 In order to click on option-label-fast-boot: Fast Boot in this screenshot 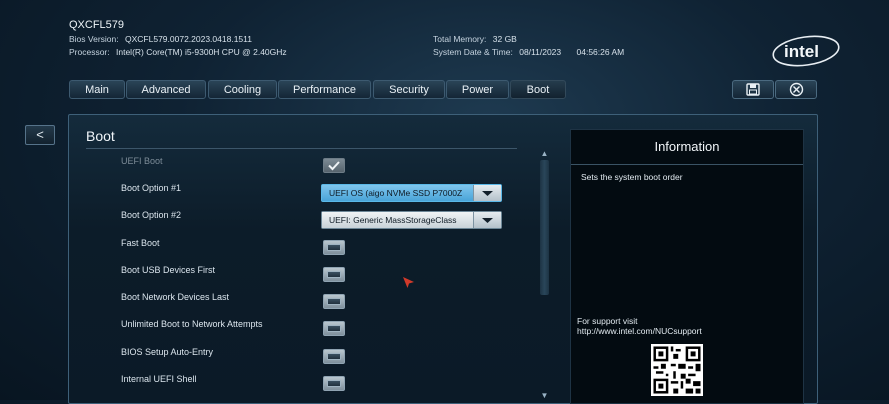, I will do `click(140, 243)`.